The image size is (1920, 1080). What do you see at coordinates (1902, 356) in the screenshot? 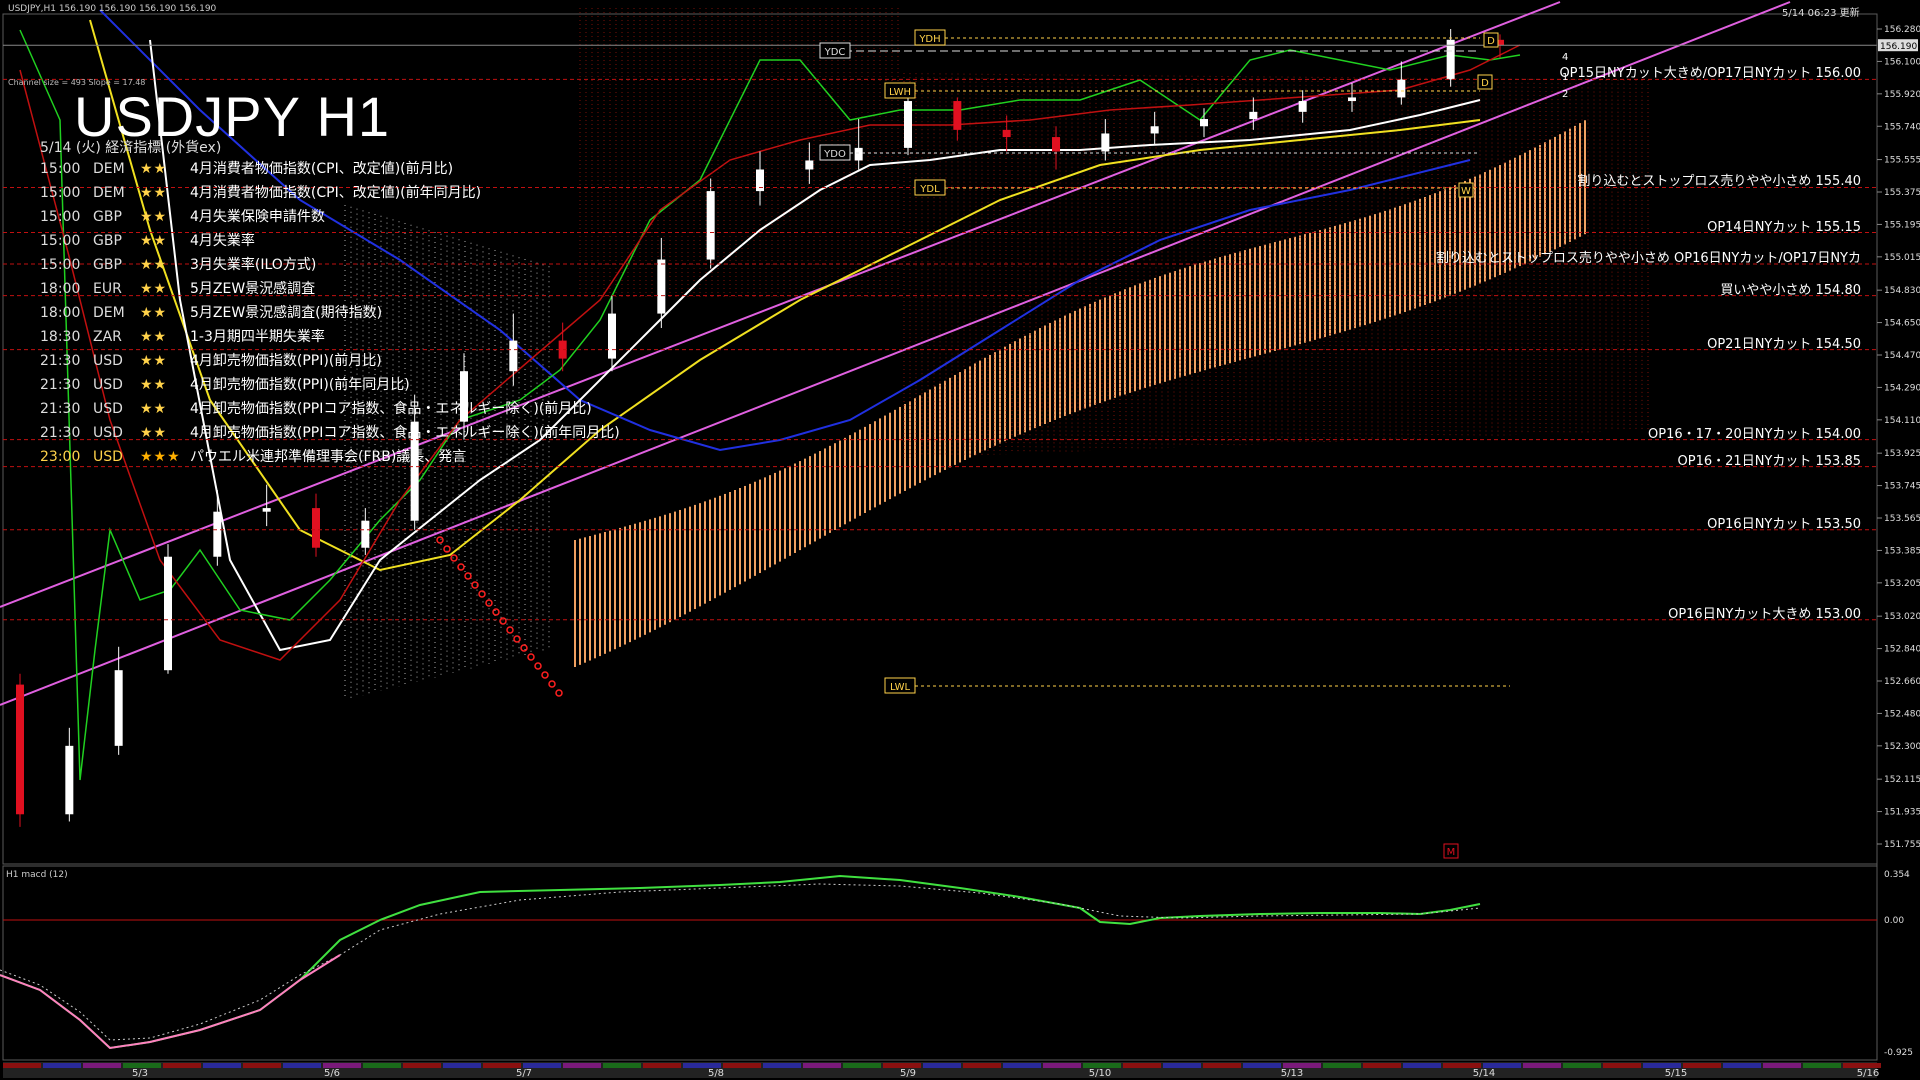
I see `price-tick-label: 154.470` at bounding box center [1902, 356].